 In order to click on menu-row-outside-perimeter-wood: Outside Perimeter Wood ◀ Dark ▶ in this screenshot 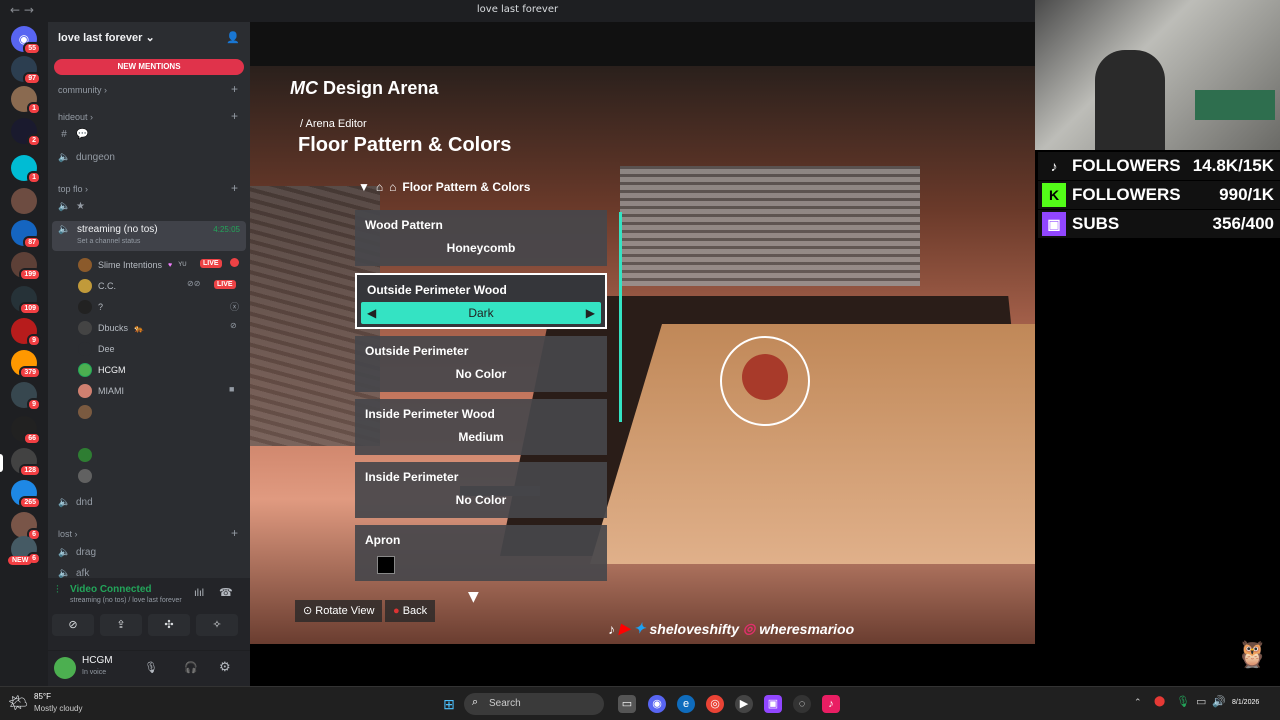, I will do `click(481, 301)`.